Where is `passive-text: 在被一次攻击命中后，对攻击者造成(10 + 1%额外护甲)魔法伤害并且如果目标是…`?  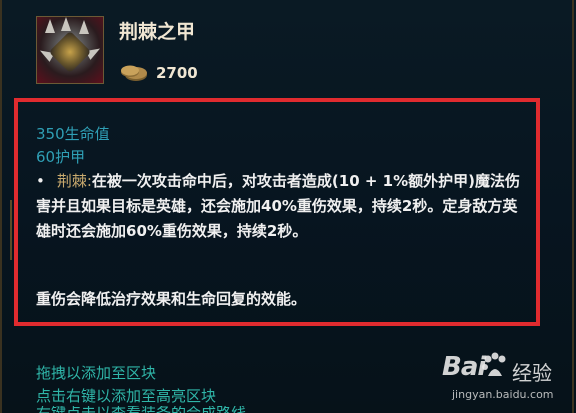 passive-text: 在被一次攻击命中后，对攻击者造成(10 + 1%额外护甲)魔法伤害并且如果目标是… is located at coordinates (278, 206).